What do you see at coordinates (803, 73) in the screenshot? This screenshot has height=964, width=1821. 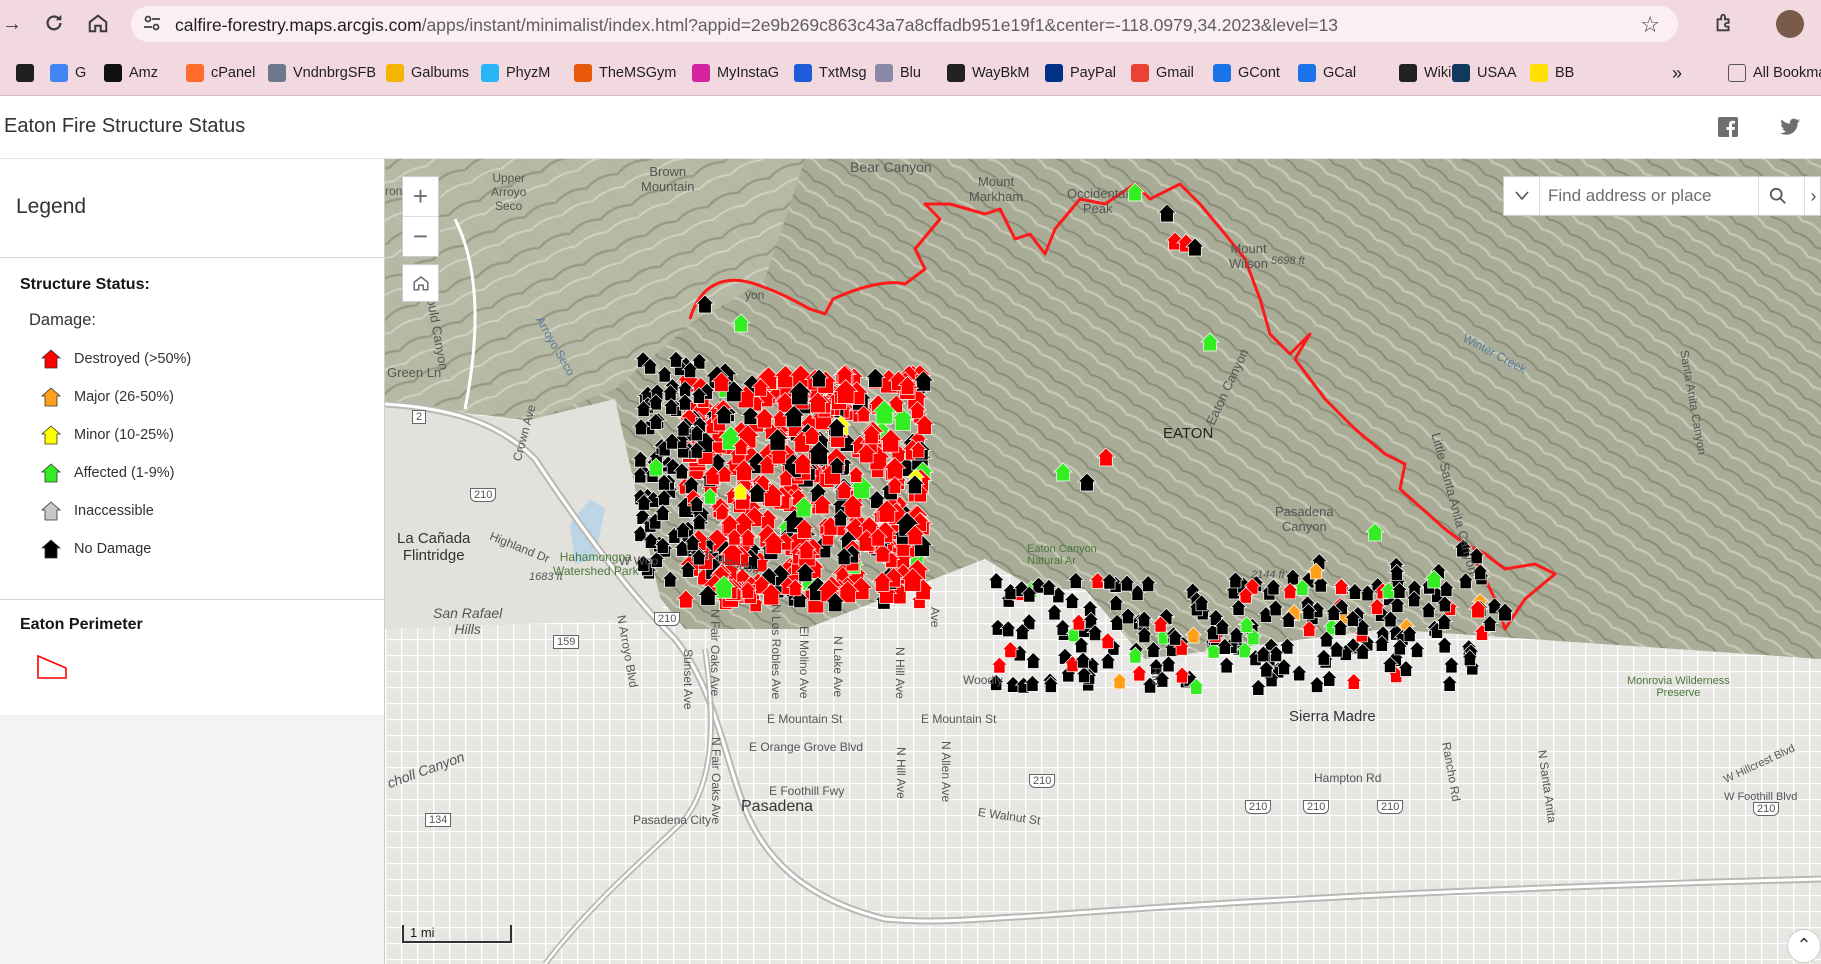 I see `chat-icon` at bounding box center [803, 73].